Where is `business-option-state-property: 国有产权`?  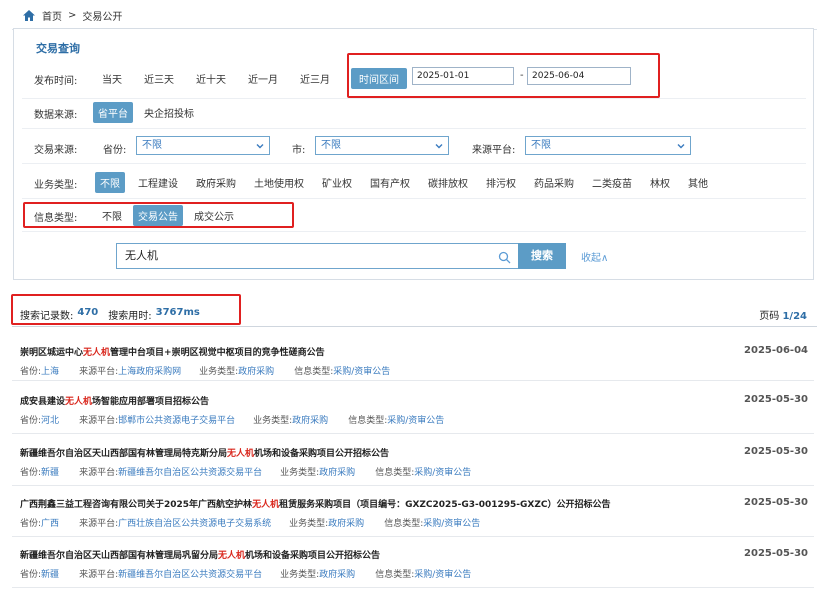 business-option-state-property: 国有产权 is located at coordinates (390, 182).